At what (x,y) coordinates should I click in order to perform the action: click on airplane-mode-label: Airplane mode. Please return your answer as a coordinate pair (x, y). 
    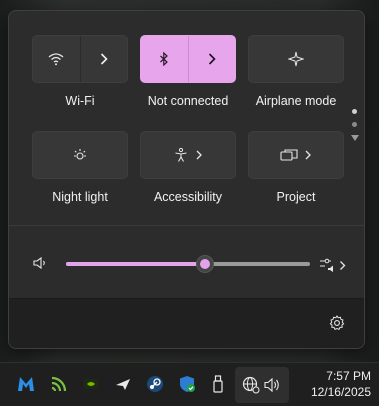
    Looking at the image, I should click on (296, 101).